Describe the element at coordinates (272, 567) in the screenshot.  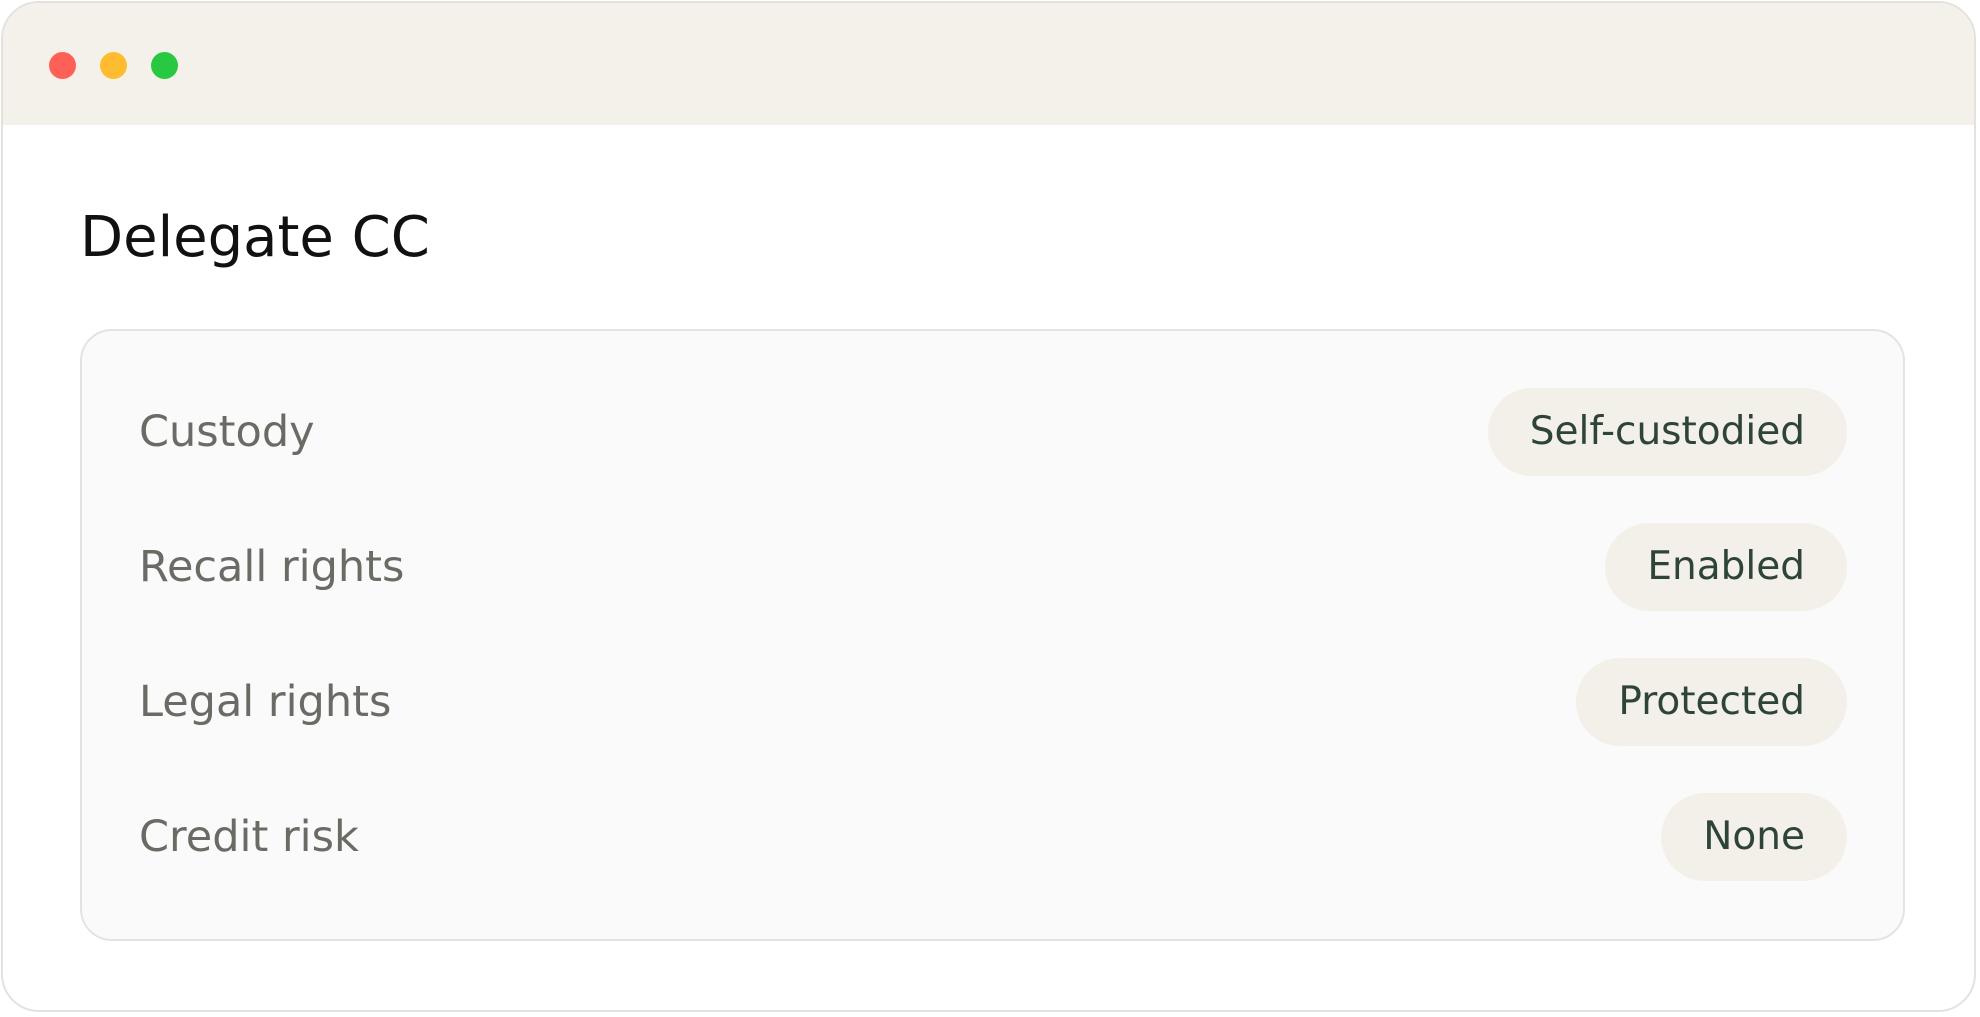
I see `row-label: Recall rights` at that location.